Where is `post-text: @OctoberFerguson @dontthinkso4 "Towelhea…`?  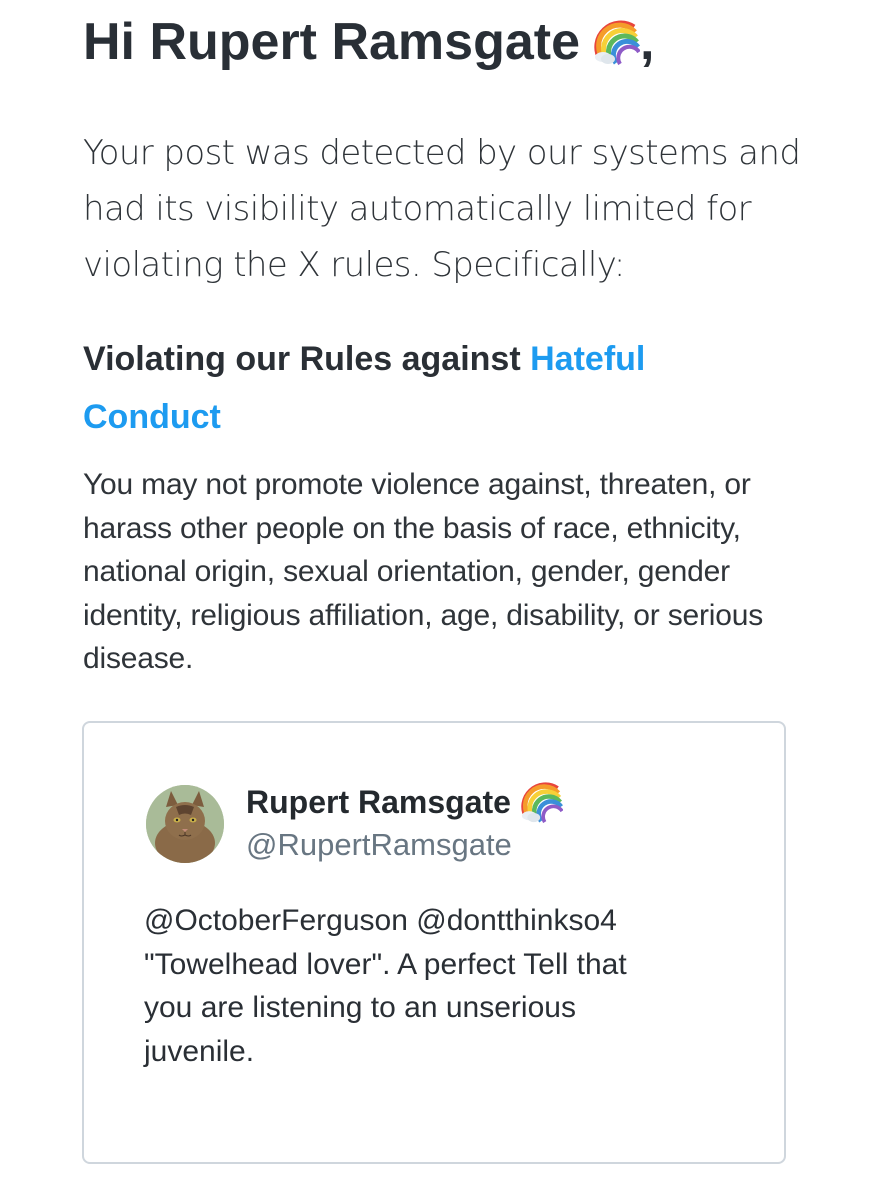
post-text: @OctoberFerguson @dontthinkso4 "Towelhea… is located at coordinates (385, 986).